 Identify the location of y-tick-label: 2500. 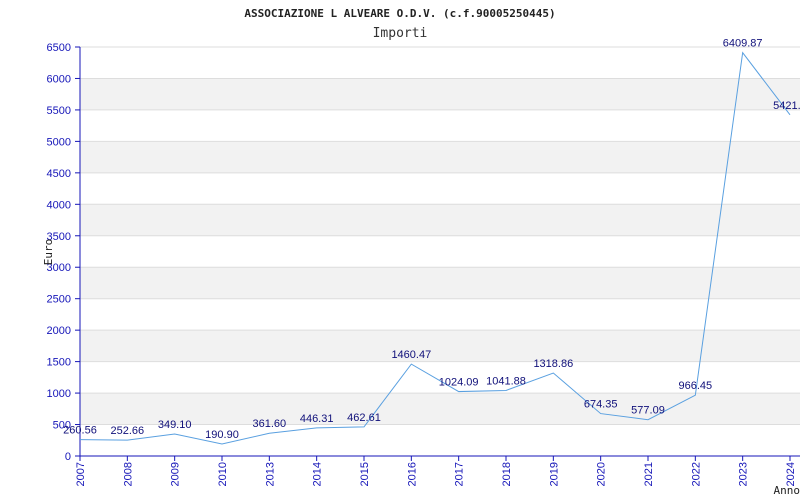
(59, 300).